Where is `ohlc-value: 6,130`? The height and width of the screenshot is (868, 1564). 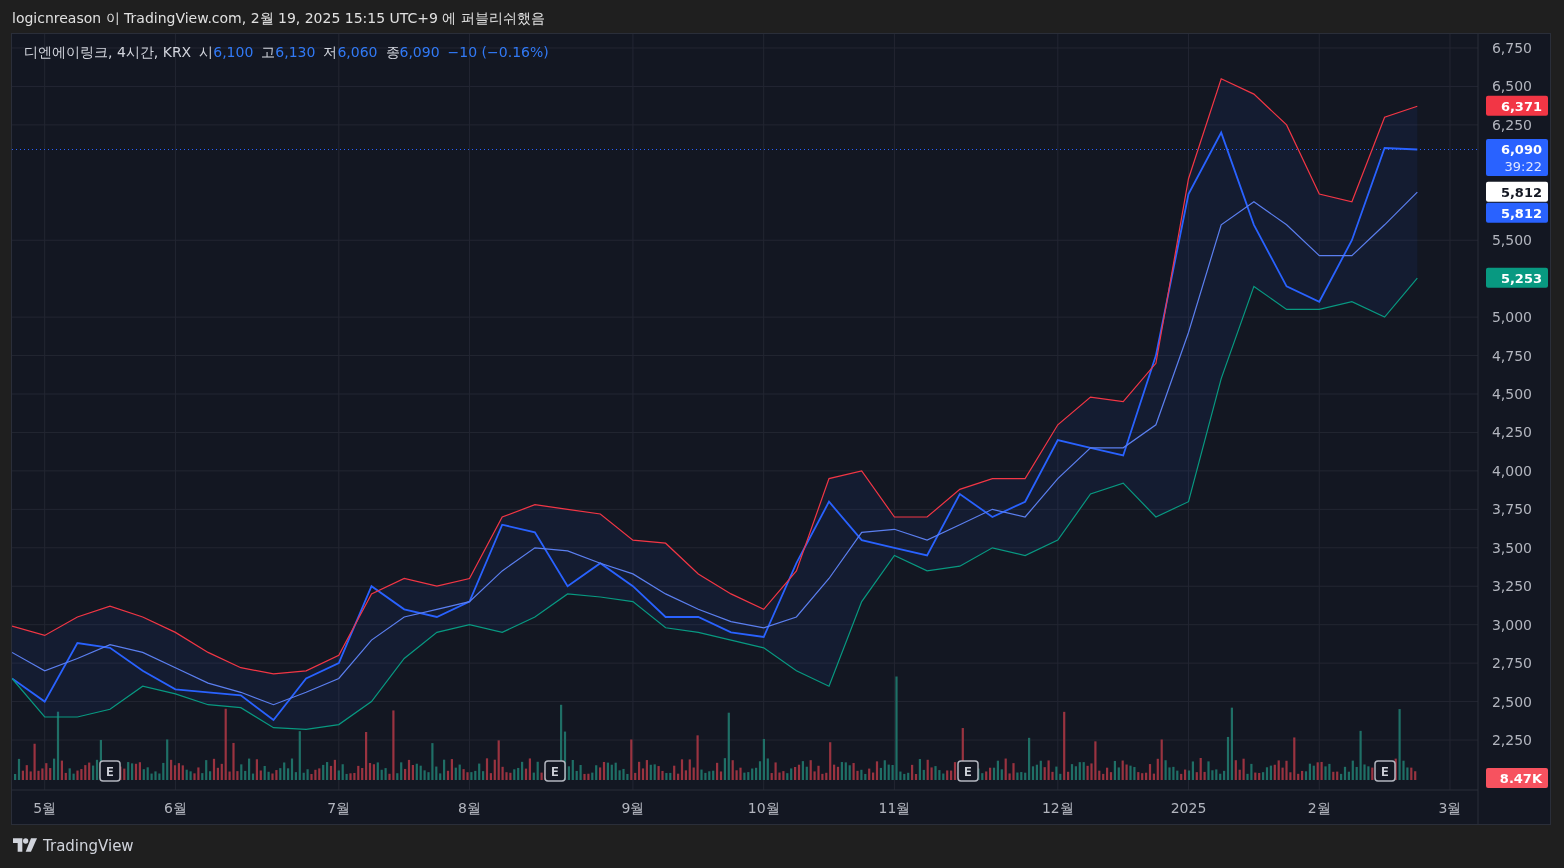 ohlc-value: 6,130 is located at coordinates (295, 52).